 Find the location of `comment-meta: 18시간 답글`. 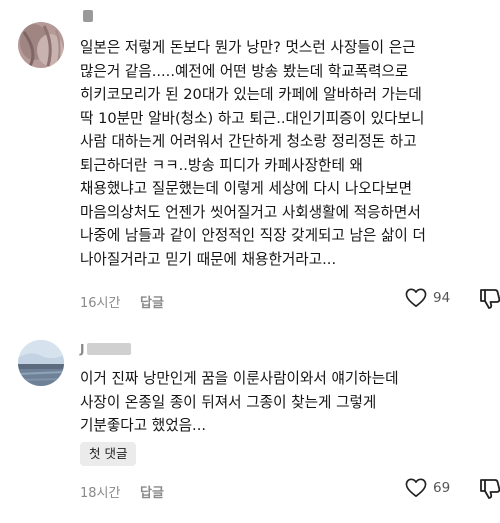

comment-meta: 18시간 답글 is located at coordinates (122, 491).